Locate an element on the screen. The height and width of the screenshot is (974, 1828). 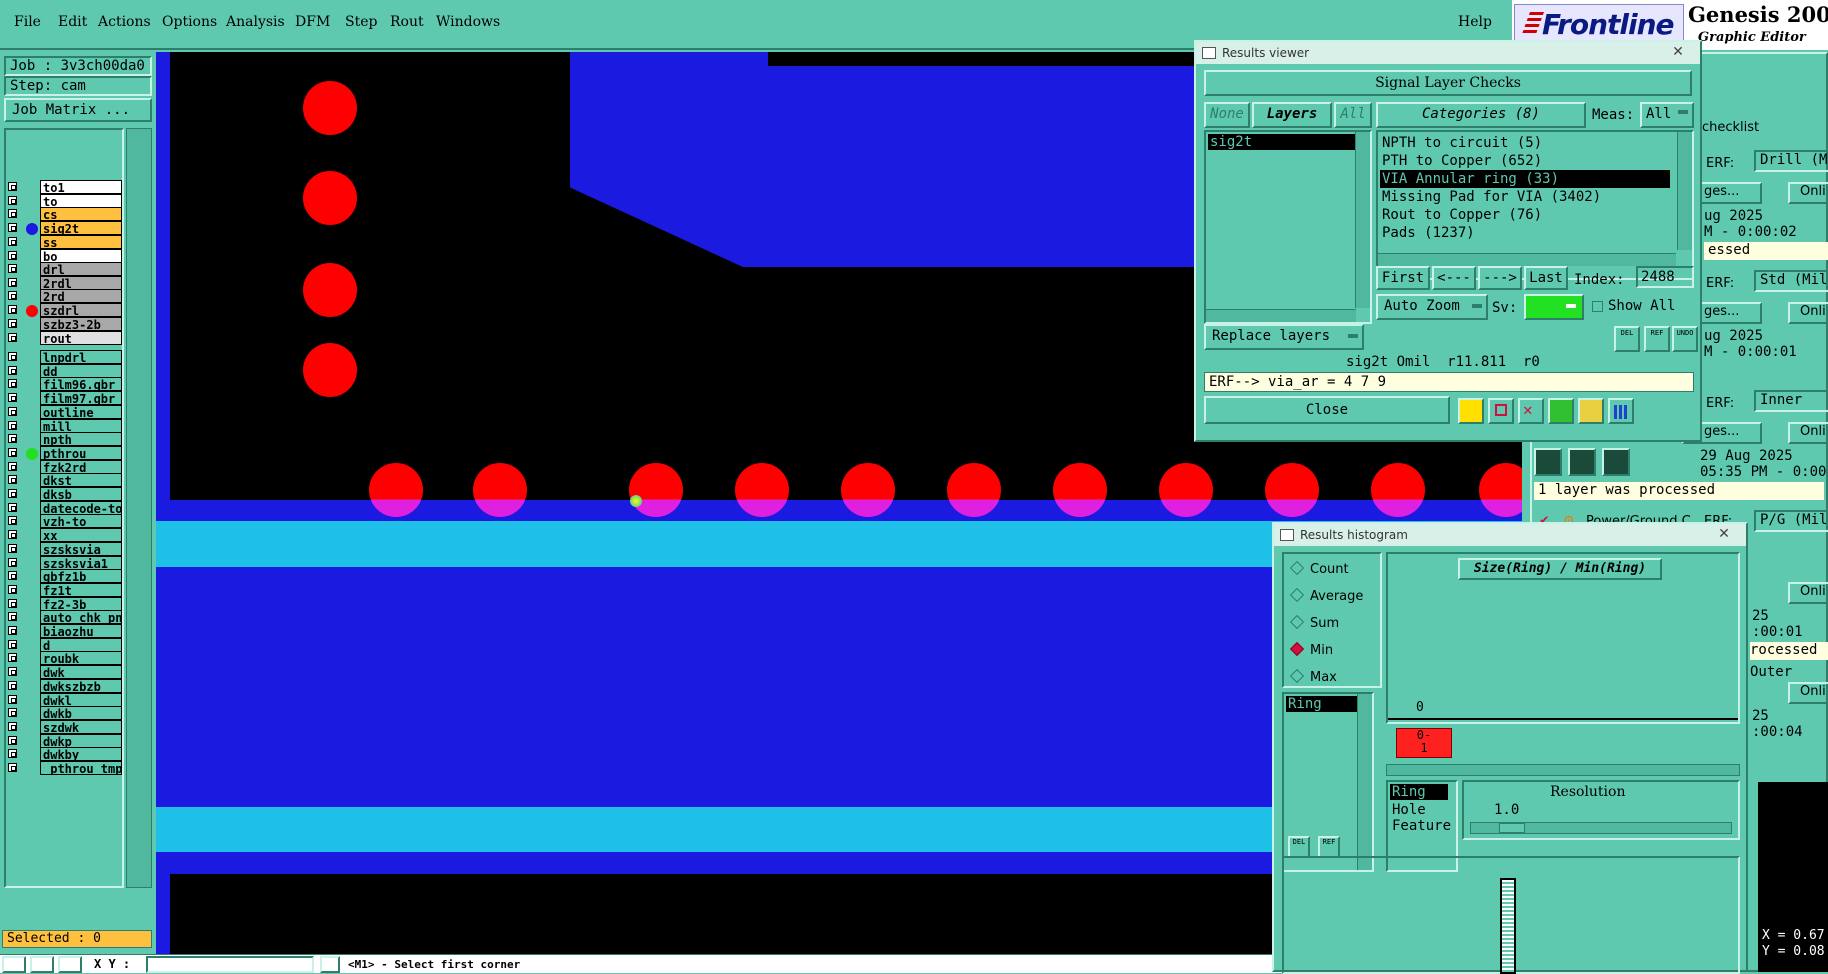
option-radio: Sum is located at coordinates (1314, 622).